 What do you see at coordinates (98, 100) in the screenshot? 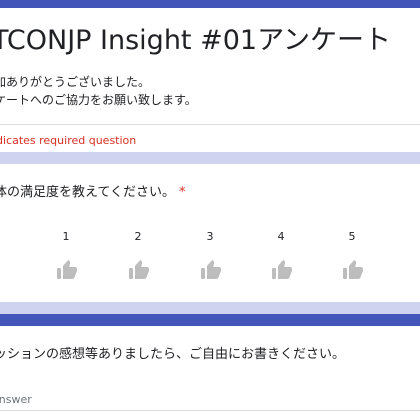
I see `form-description-line-2: ケートへのご協力をお願い致します。` at bounding box center [98, 100].